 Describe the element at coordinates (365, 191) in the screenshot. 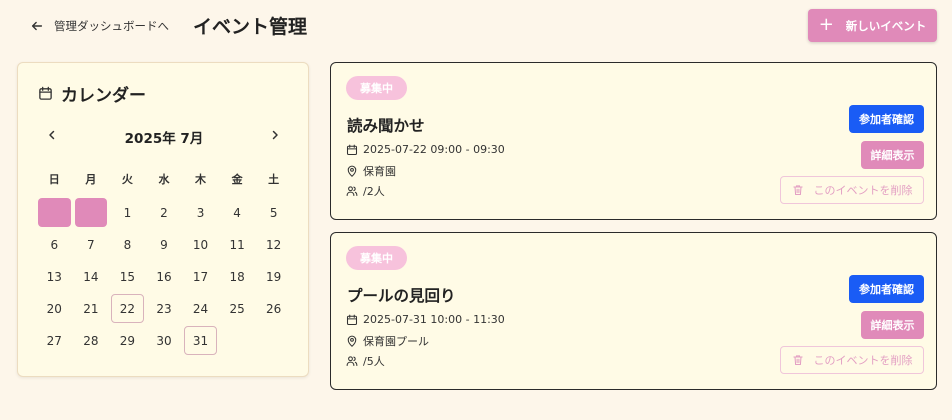

I see `event-participants: /2人` at that location.